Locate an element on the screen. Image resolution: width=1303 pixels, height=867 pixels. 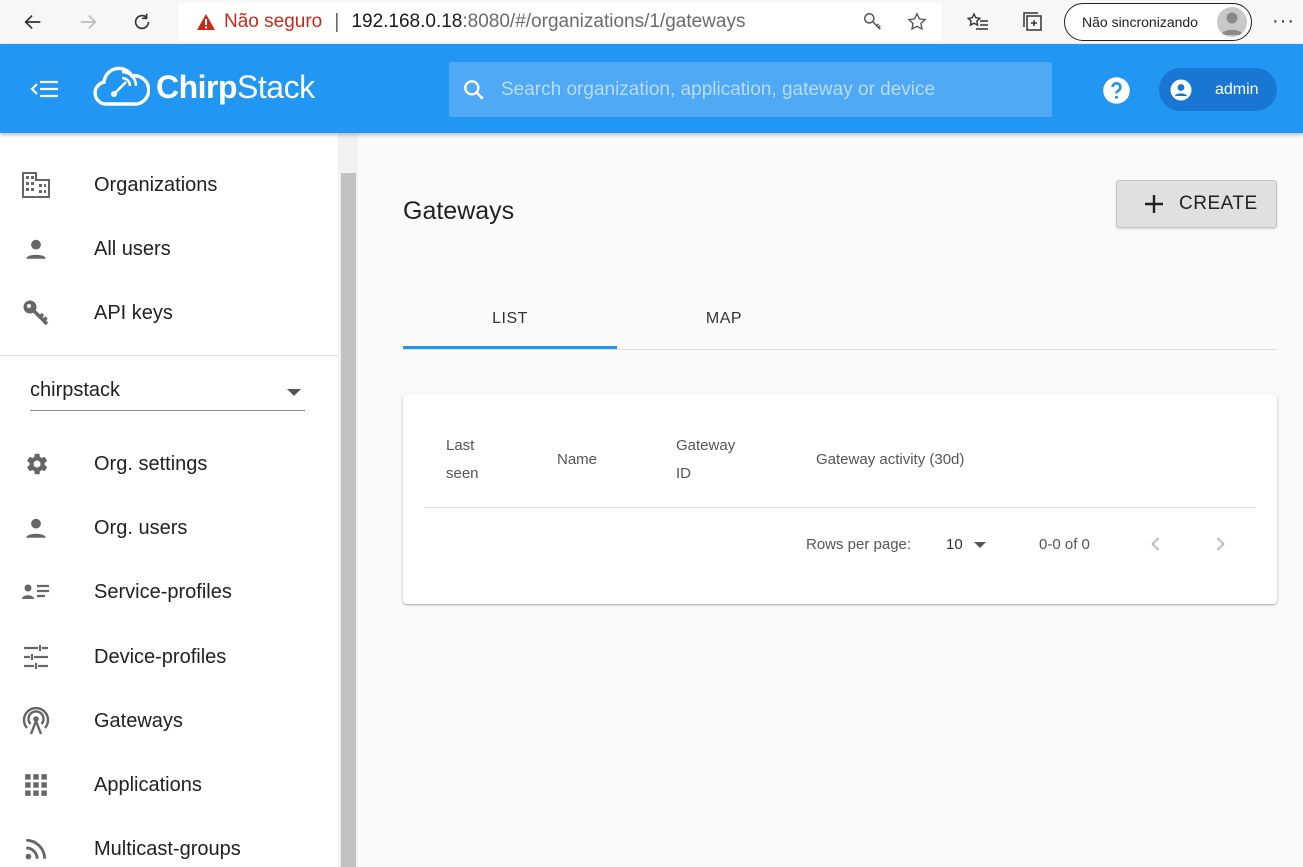
column-header-last-seen: Last seen is located at coordinates (476, 460).